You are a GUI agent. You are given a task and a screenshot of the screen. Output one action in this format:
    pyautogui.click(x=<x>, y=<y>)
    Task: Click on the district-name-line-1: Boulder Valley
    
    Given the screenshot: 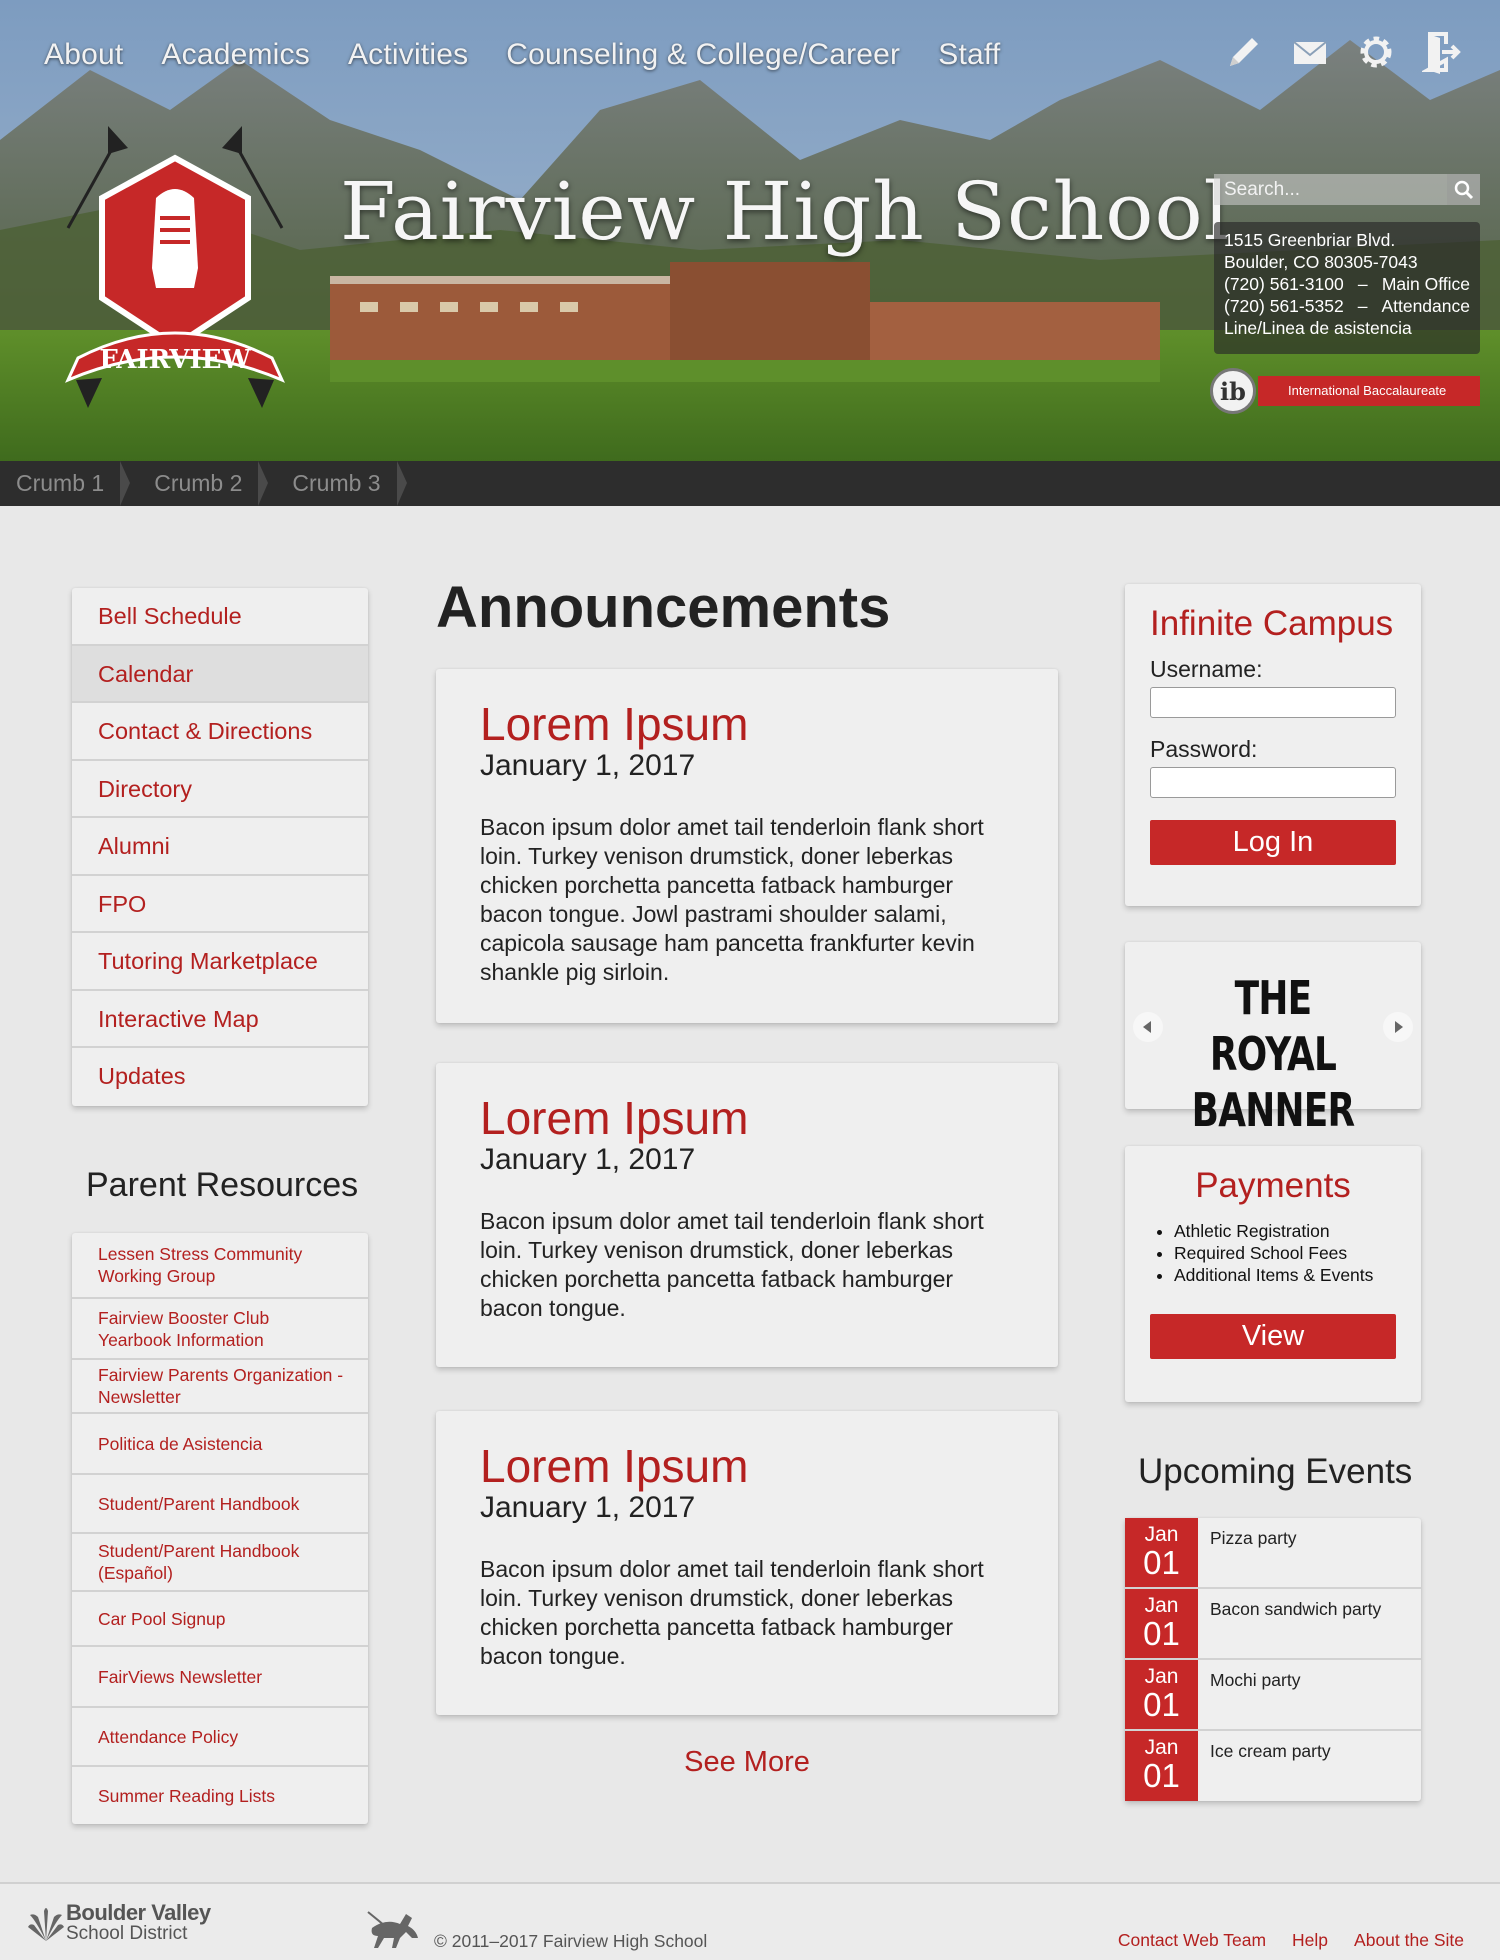 What is the action you would take?
    pyautogui.click(x=138, y=1912)
    